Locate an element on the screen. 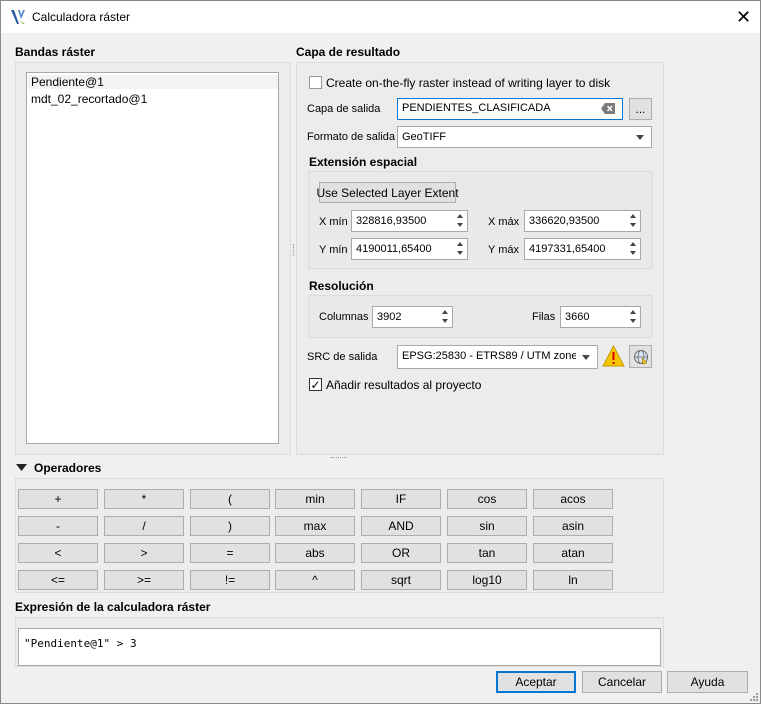 This screenshot has height=704, width=761. rows-value: 3660 is located at coordinates (577, 317).